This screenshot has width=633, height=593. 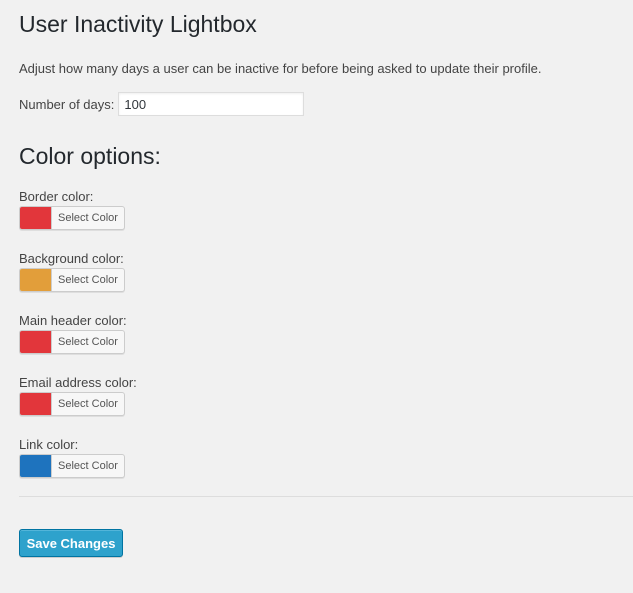 I want to click on email-address-color-swatch, so click(x=36, y=404).